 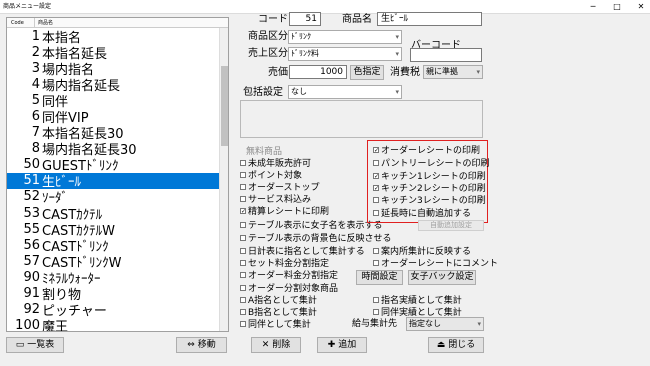 What do you see at coordinates (299, 91) in the screenshot?
I see `bundle-value: なし` at bounding box center [299, 91].